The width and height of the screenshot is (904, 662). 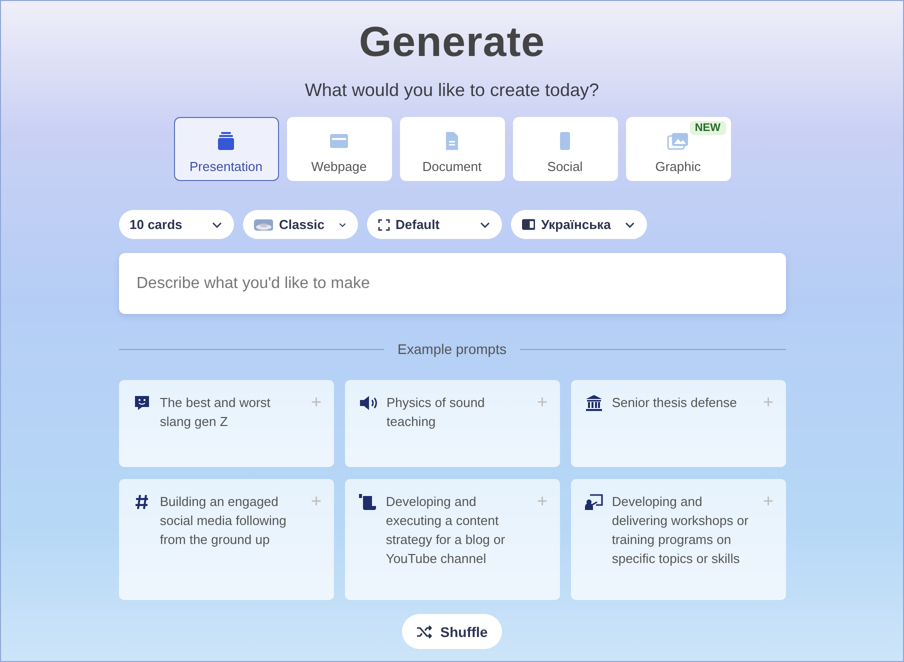 I want to click on example-card: Developing and delivering workshops or training programs on specific topics or skills +, so click(x=678, y=539).